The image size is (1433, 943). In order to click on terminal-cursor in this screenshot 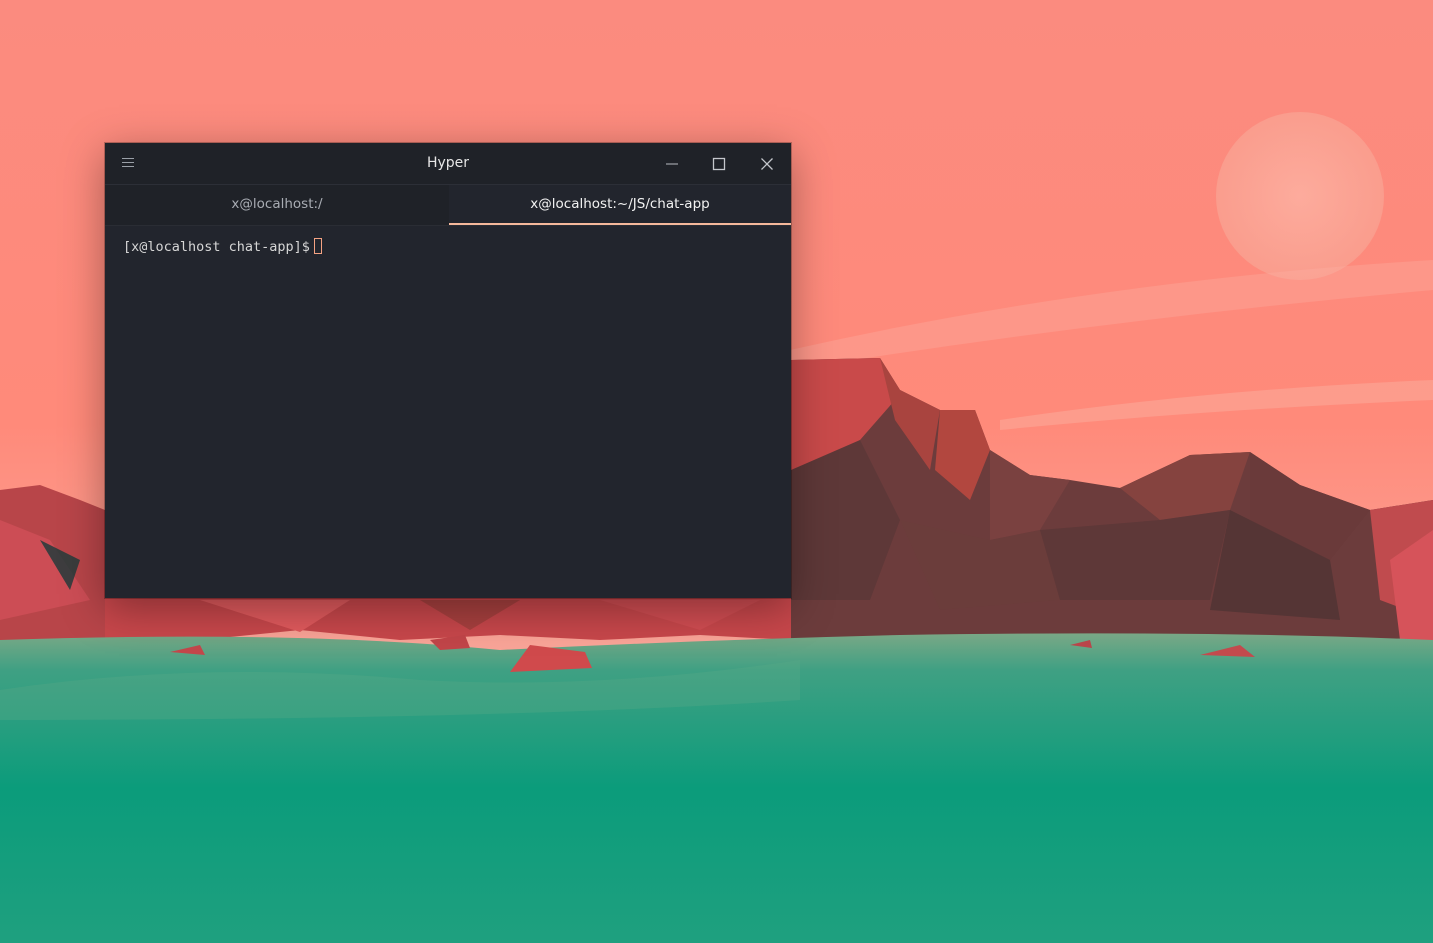, I will do `click(318, 246)`.